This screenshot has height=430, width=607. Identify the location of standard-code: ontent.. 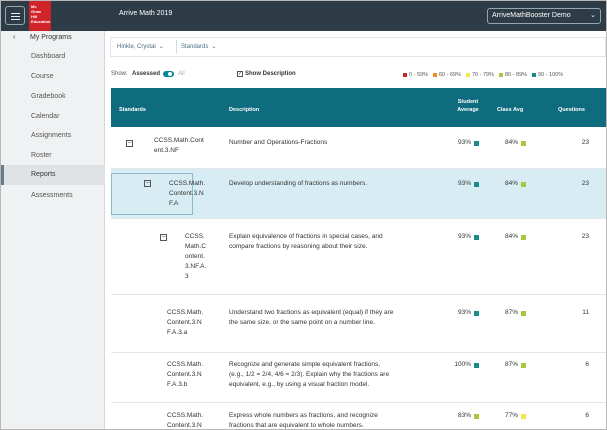
(195, 256).